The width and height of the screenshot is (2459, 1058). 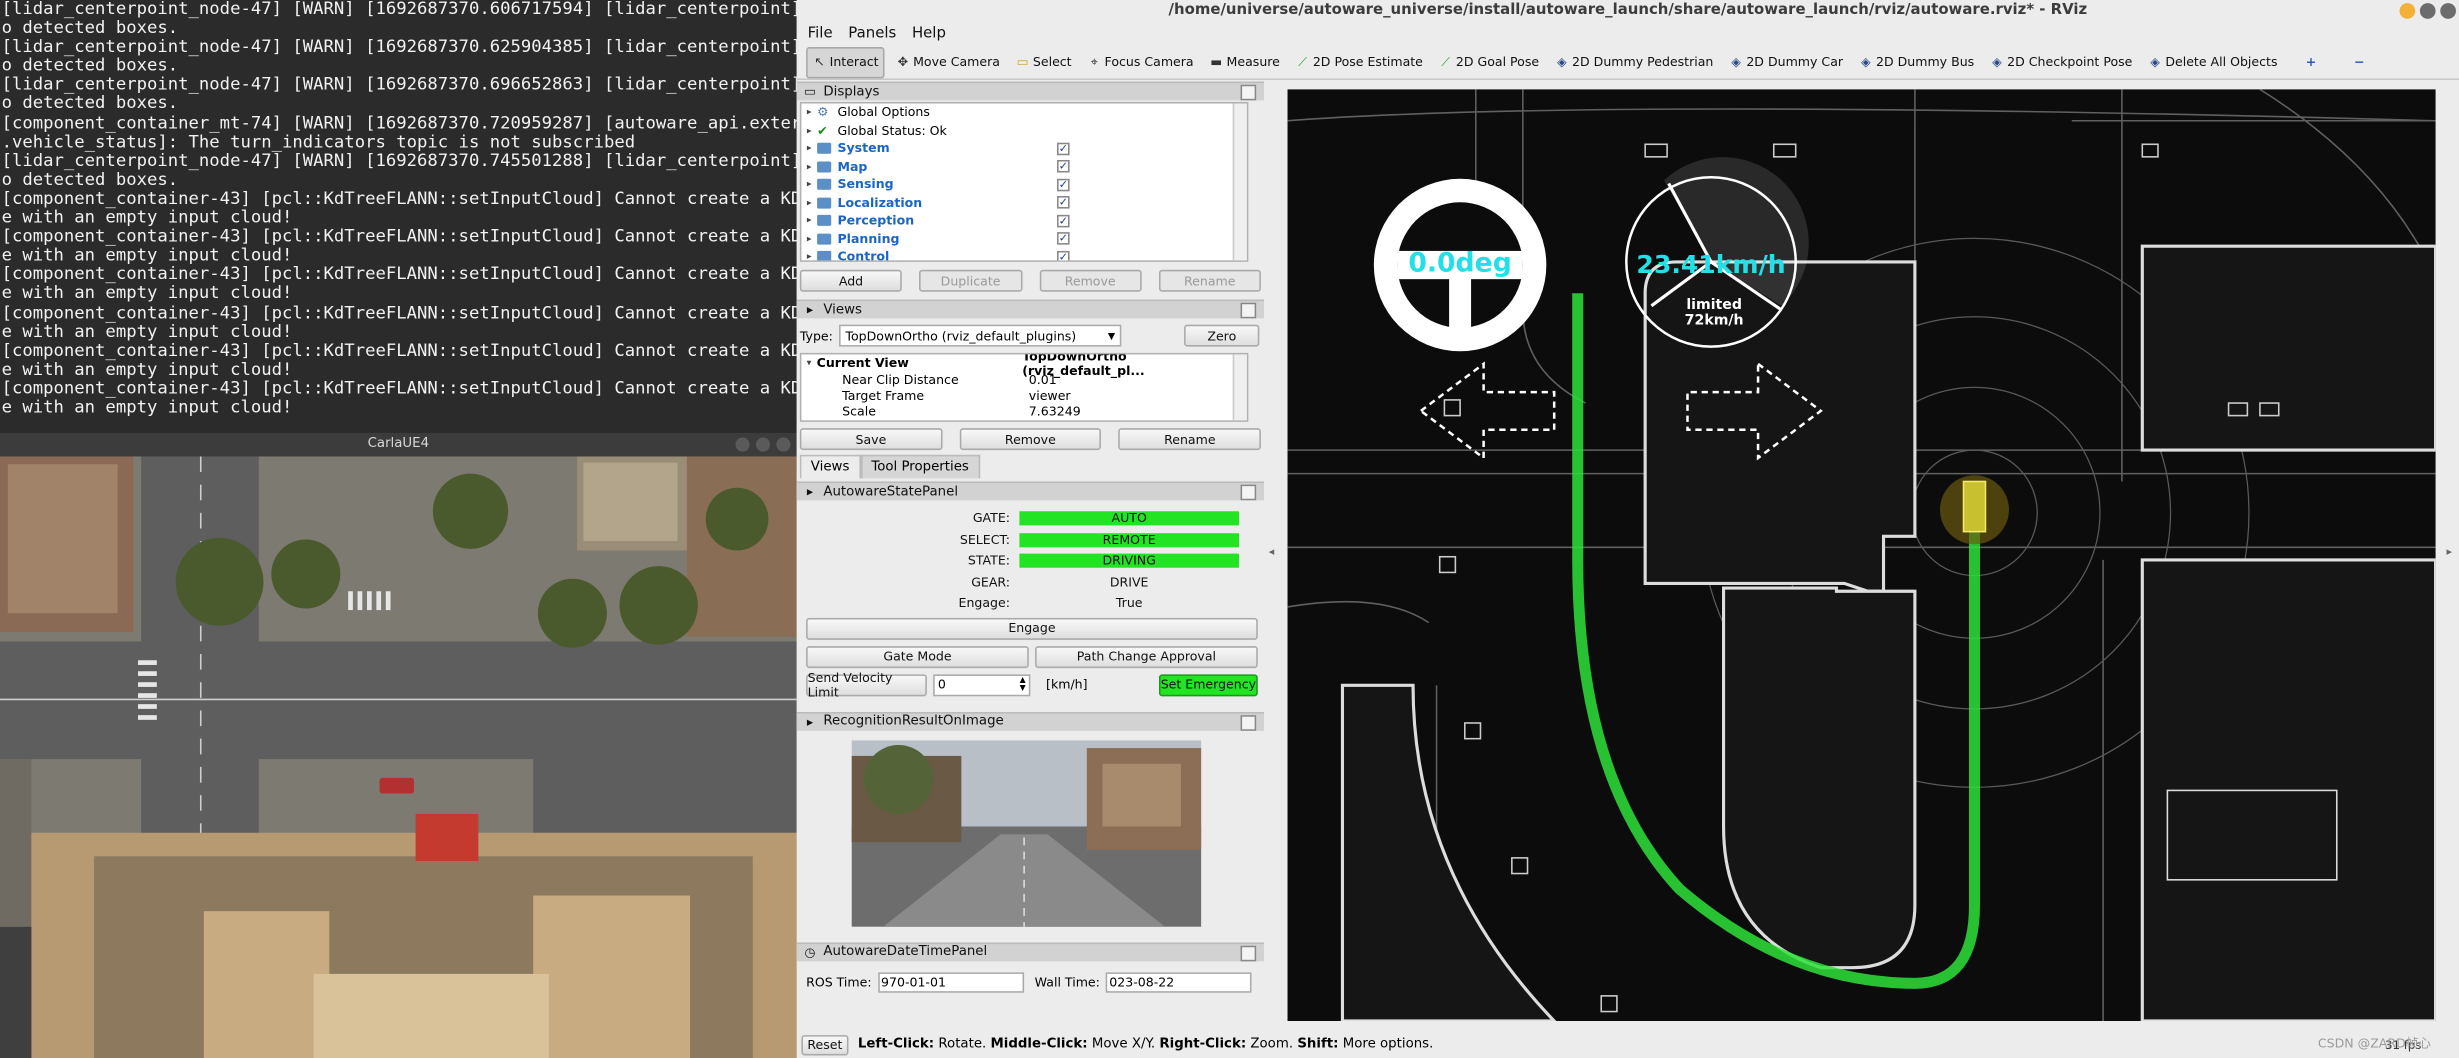 I want to click on set-emergency-button: Set Emergency, so click(x=1208, y=684).